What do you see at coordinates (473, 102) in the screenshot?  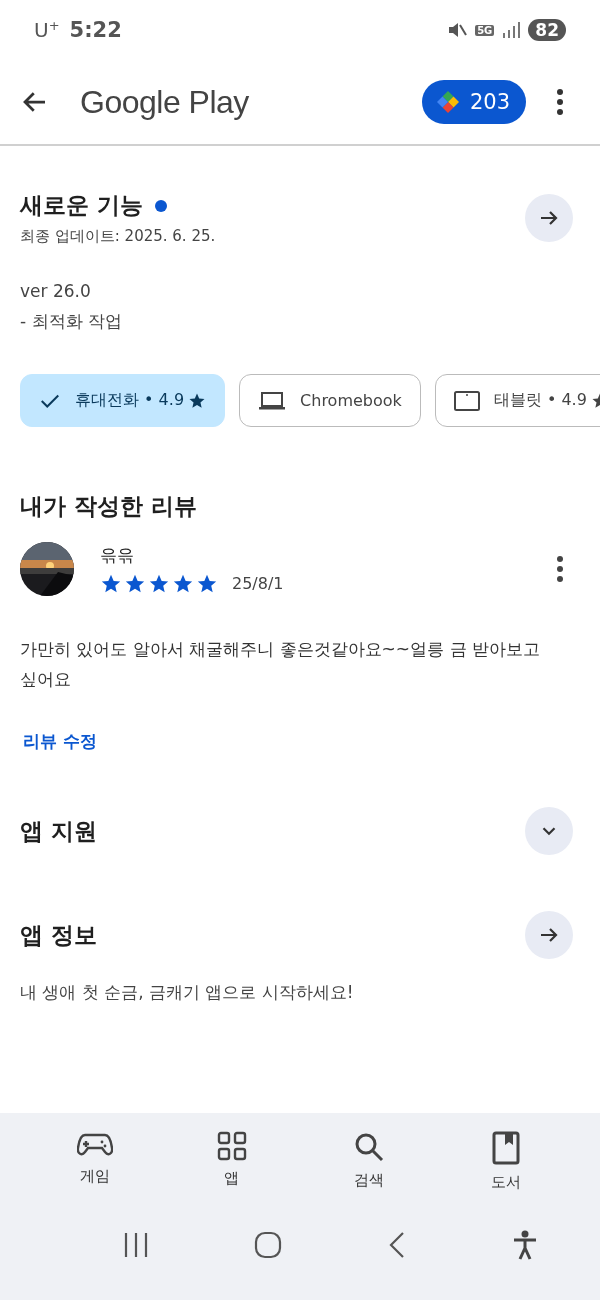 I see `points-button: 203` at bounding box center [473, 102].